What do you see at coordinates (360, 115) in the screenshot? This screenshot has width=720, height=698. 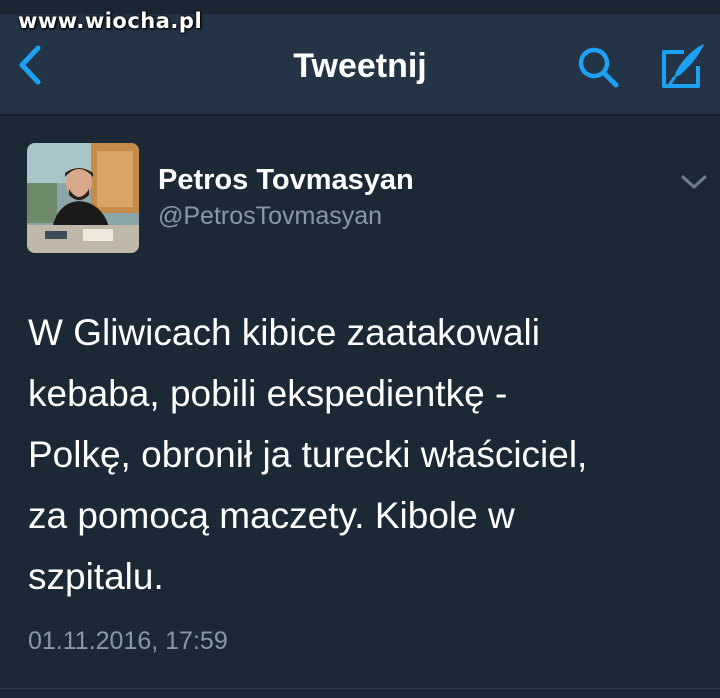 I see `header-divider` at bounding box center [360, 115].